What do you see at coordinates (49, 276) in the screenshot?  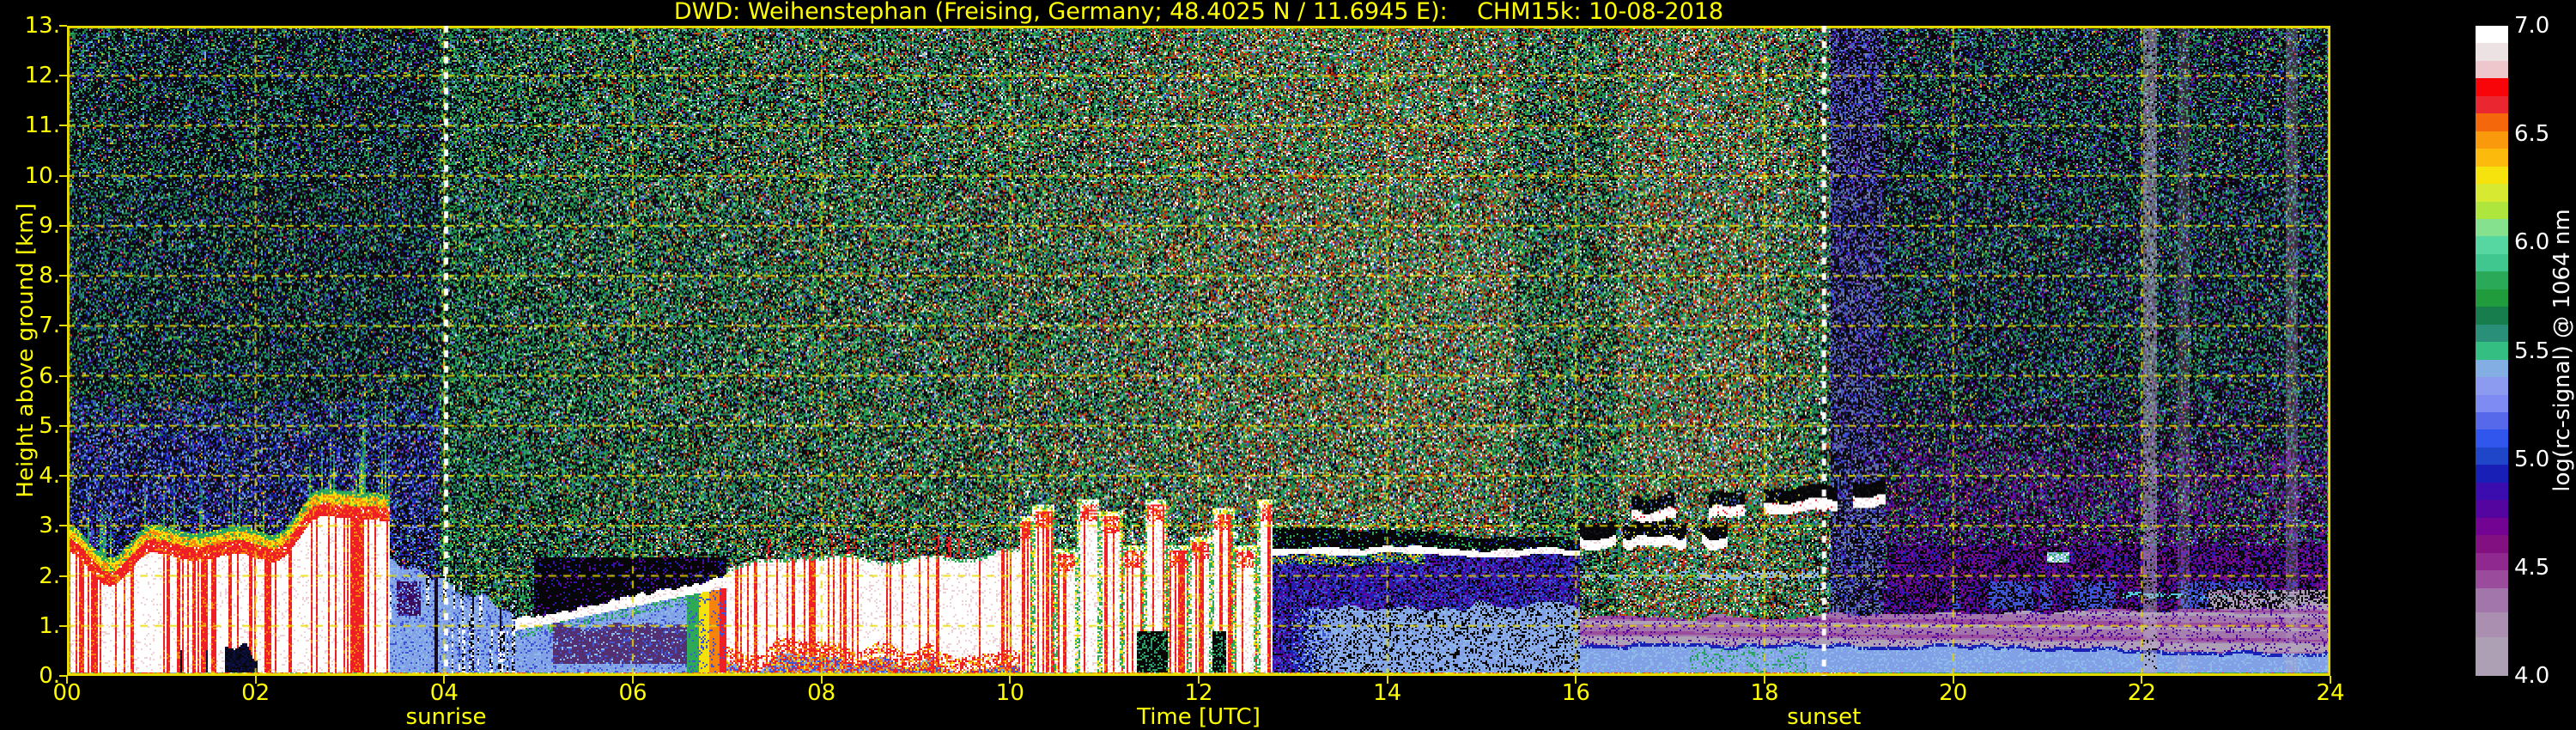 I see `y-tick-label: 8.` at bounding box center [49, 276].